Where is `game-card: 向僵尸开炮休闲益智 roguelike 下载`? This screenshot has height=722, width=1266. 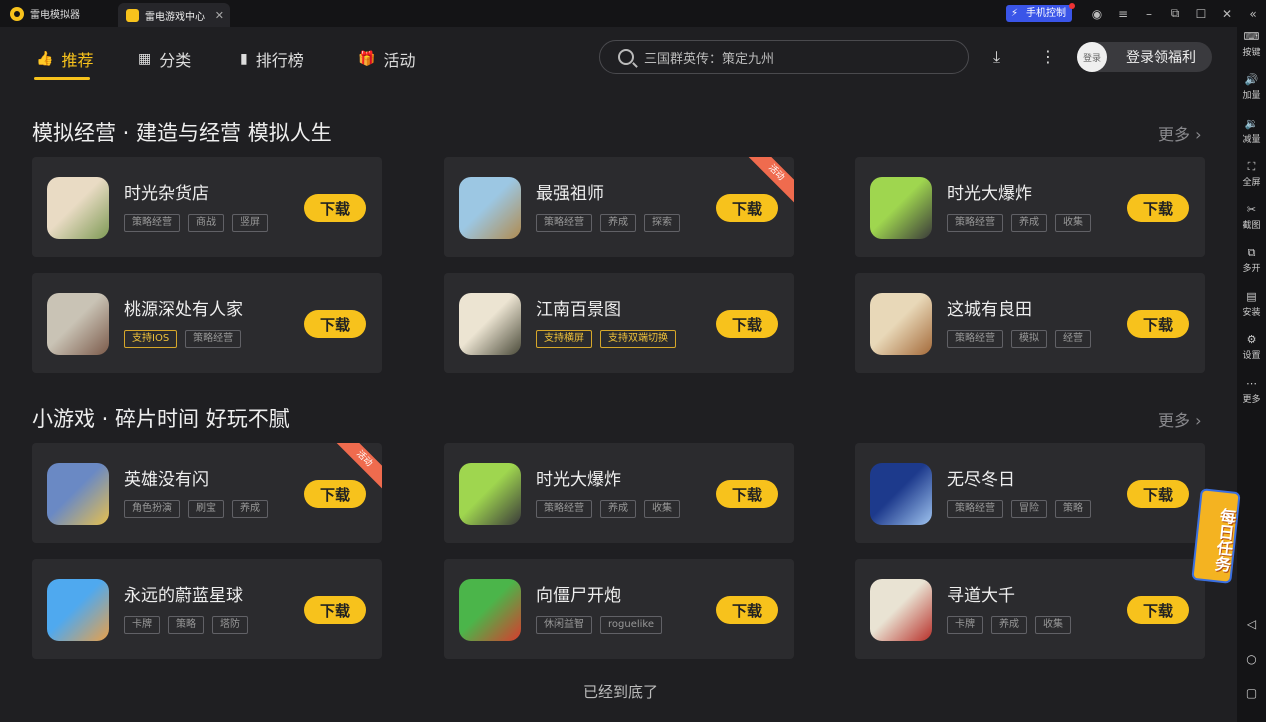
game-card: 向僵尸开炮休闲益智 roguelike 下载 is located at coordinates (619, 609).